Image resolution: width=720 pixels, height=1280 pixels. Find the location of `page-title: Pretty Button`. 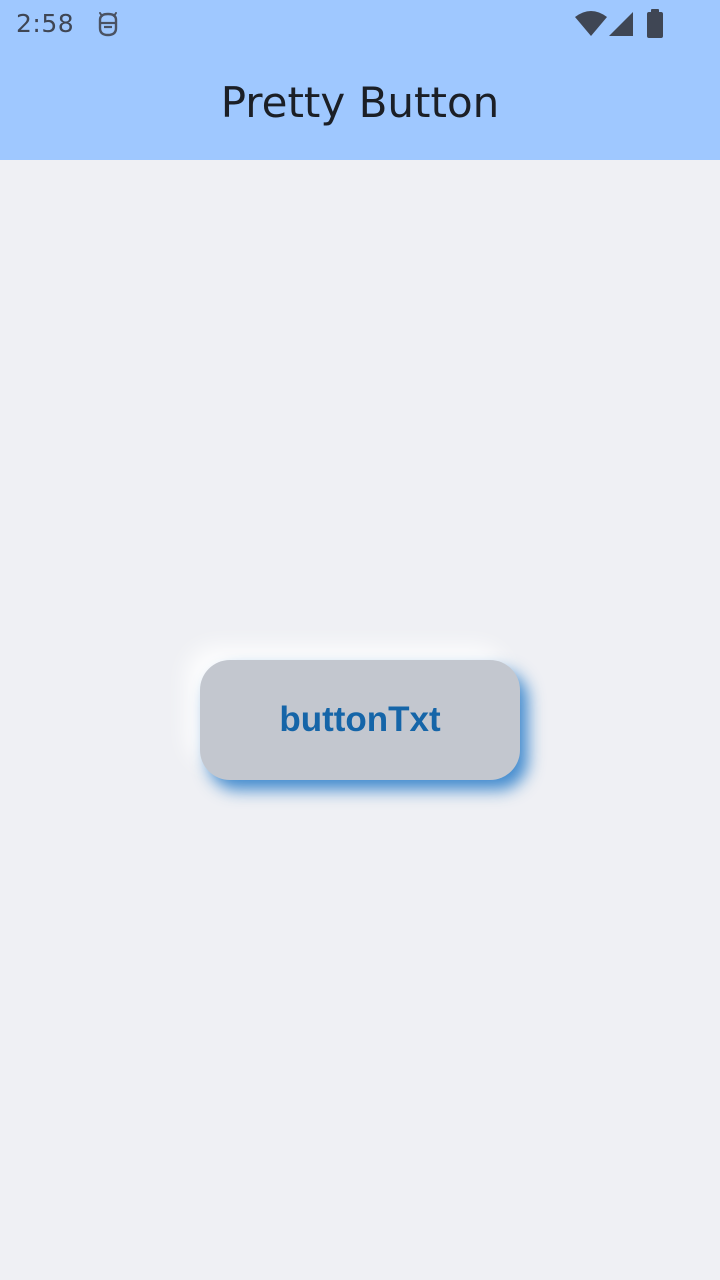

page-title: Pretty Button is located at coordinates (360, 102).